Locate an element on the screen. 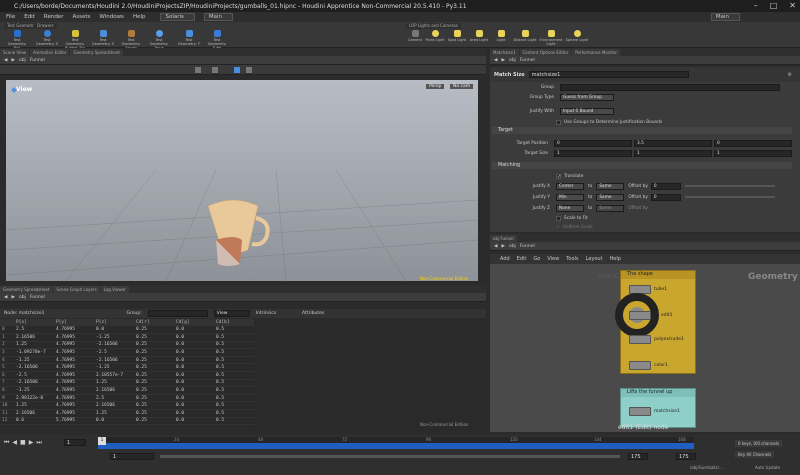 The image size is (800, 475). group-input is located at coordinates (670, 87).